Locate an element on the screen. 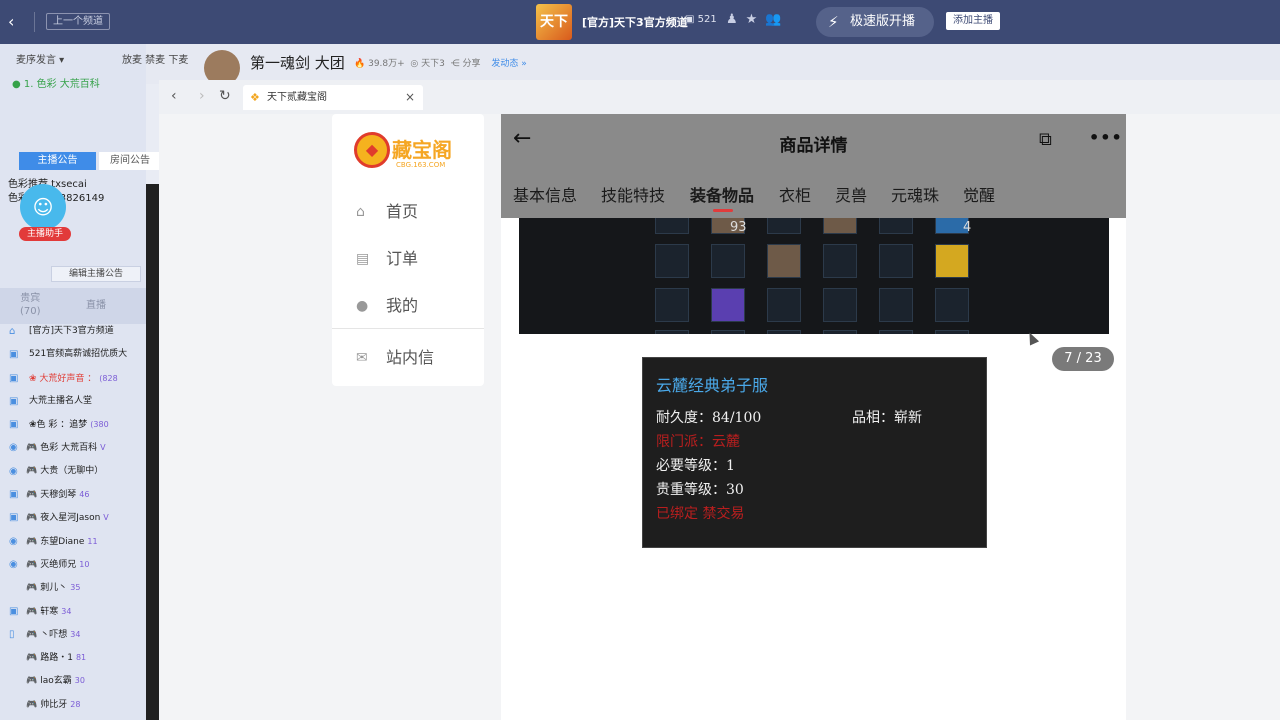 Image resolution: width=1280 pixels, height=720 pixels. browser-forward-icon: › is located at coordinates (202, 96).